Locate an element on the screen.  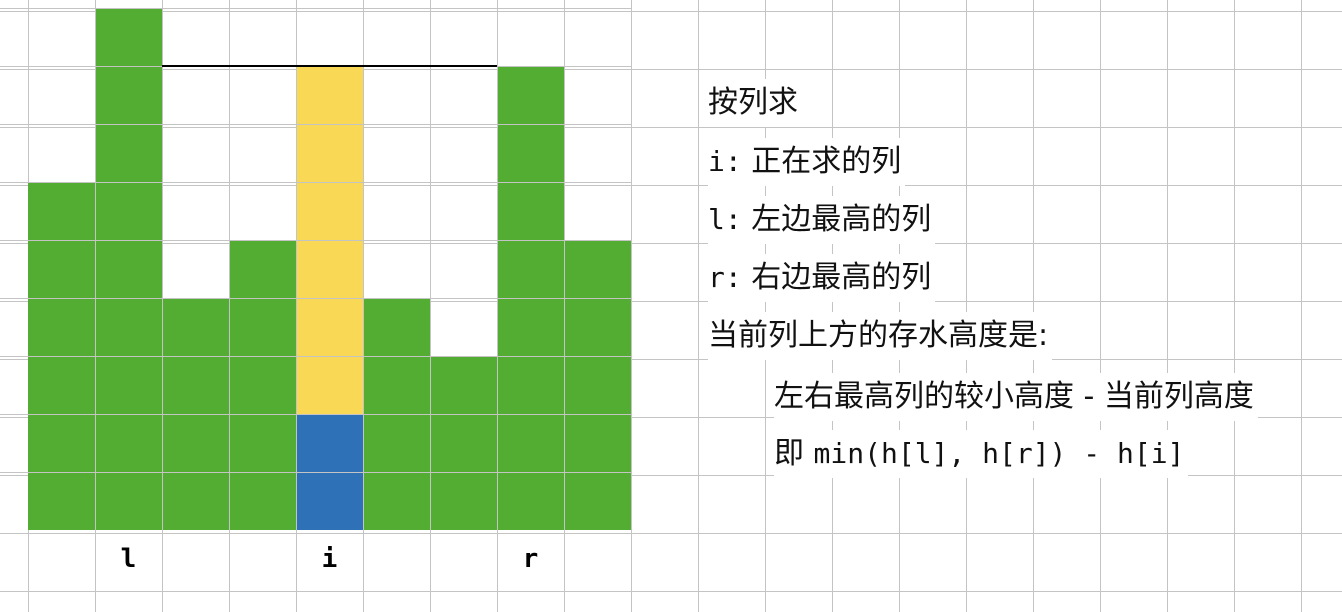
r-definition-text: 右边最高的列 is located at coordinates (841, 277).